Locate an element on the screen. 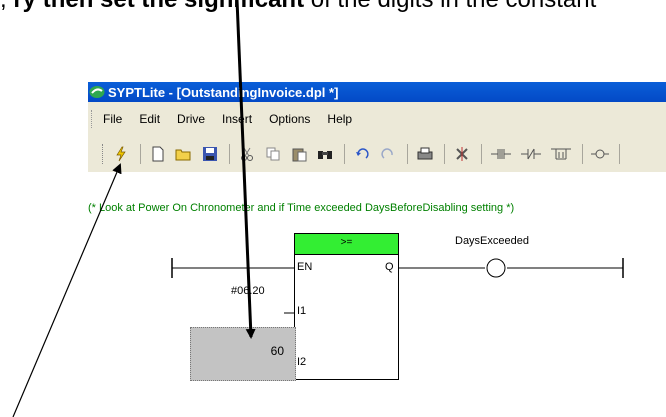 The width and height of the screenshot is (666, 417). save-icon is located at coordinates (210, 154).